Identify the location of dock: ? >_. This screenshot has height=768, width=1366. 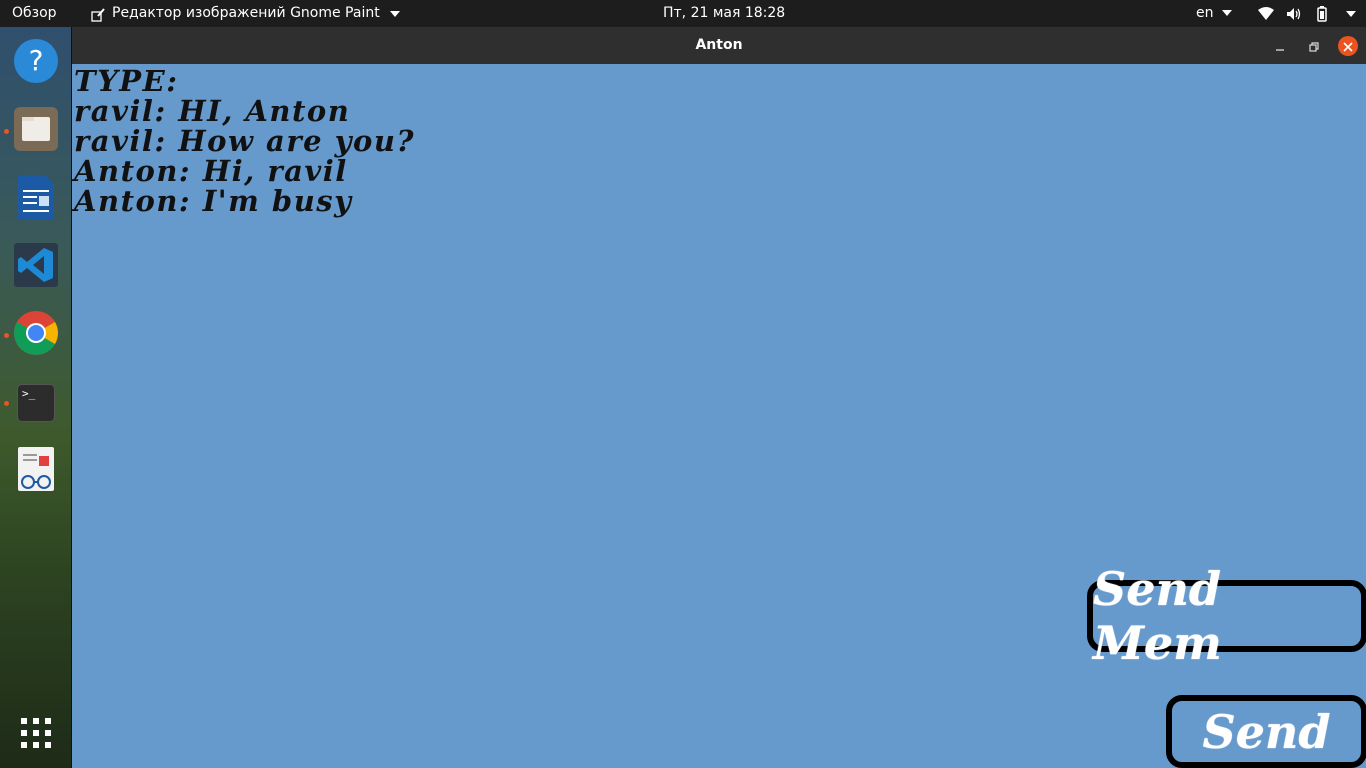
(36, 397).